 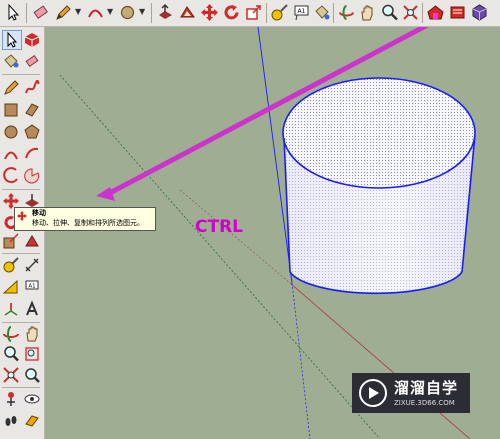 What do you see at coordinates (231, 12) in the screenshot?
I see `rotate-icon` at bounding box center [231, 12].